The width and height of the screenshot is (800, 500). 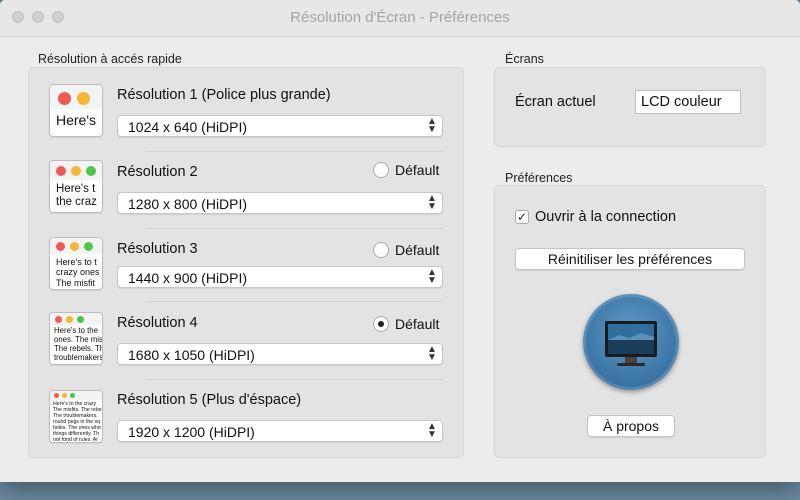 I want to click on resolution-select-4: 1680 x 1050 (HiDPI) ▲ ▼, so click(x=280, y=354).